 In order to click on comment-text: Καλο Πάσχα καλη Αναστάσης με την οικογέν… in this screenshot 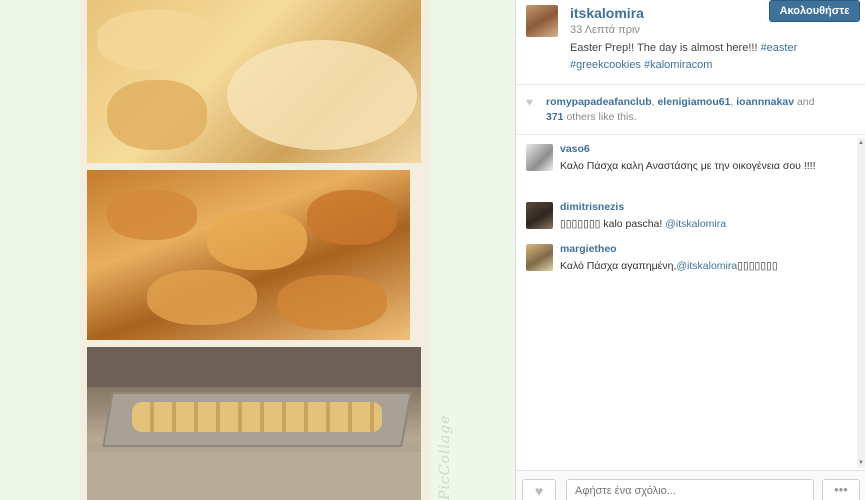, I will do `click(688, 166)`.